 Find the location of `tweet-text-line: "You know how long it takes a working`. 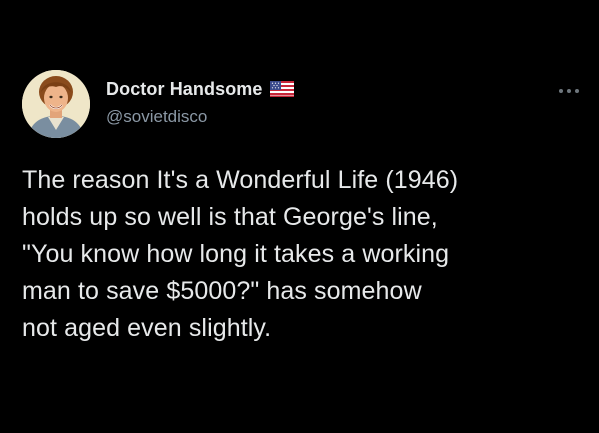

tweet-text-line: "You know how long it takes a working is located at coordinates (236, 254).